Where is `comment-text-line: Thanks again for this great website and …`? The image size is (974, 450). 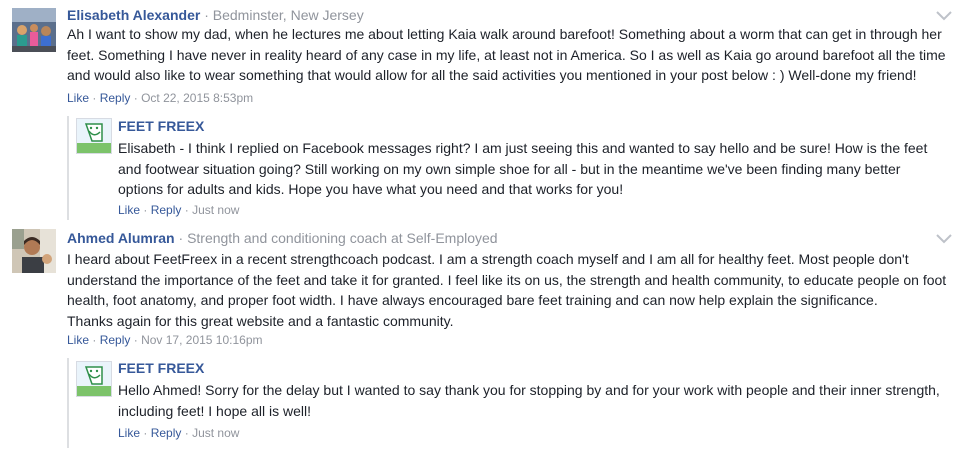
comment-text-line: Thanks again for this great website and … is located at coordinates (260, 320).